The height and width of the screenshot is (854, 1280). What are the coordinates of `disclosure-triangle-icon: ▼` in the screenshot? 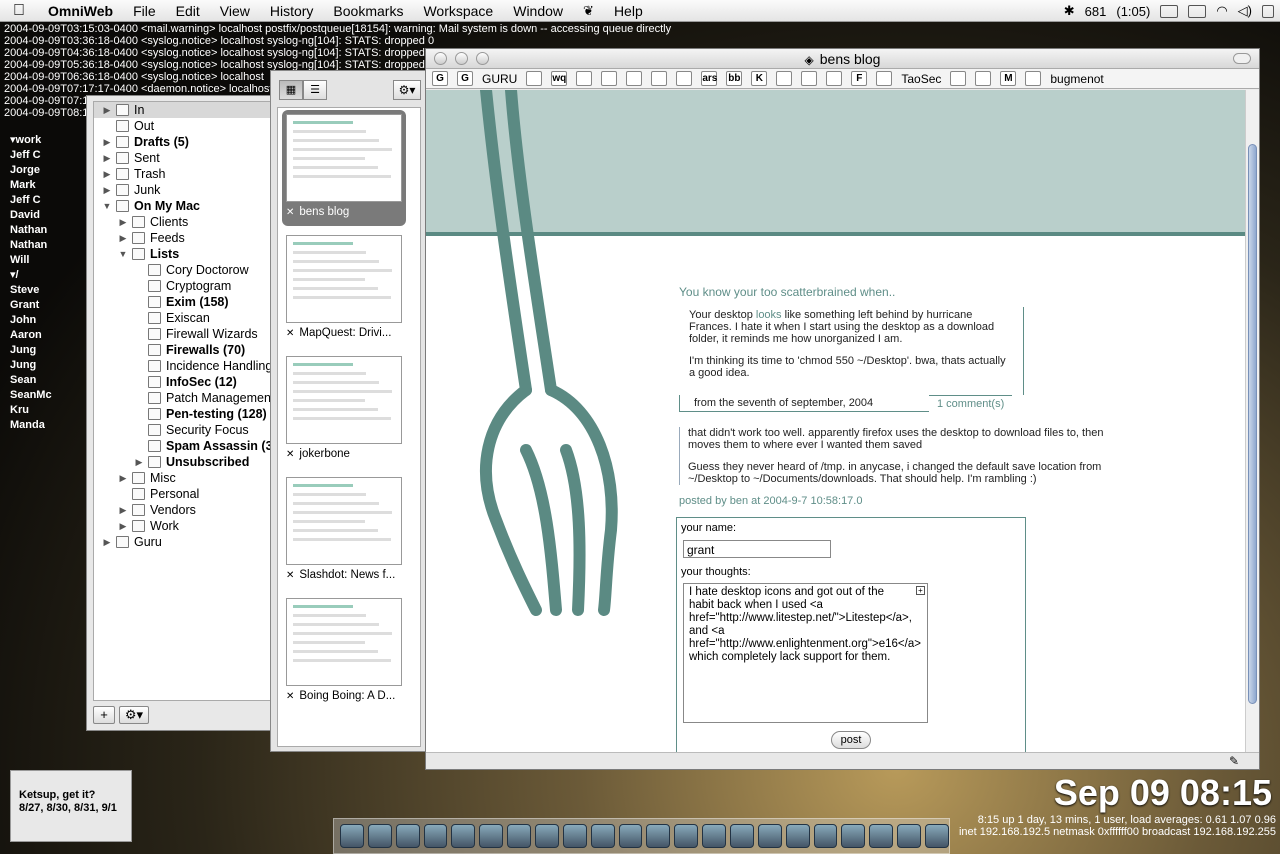 It's located at (107, 206).